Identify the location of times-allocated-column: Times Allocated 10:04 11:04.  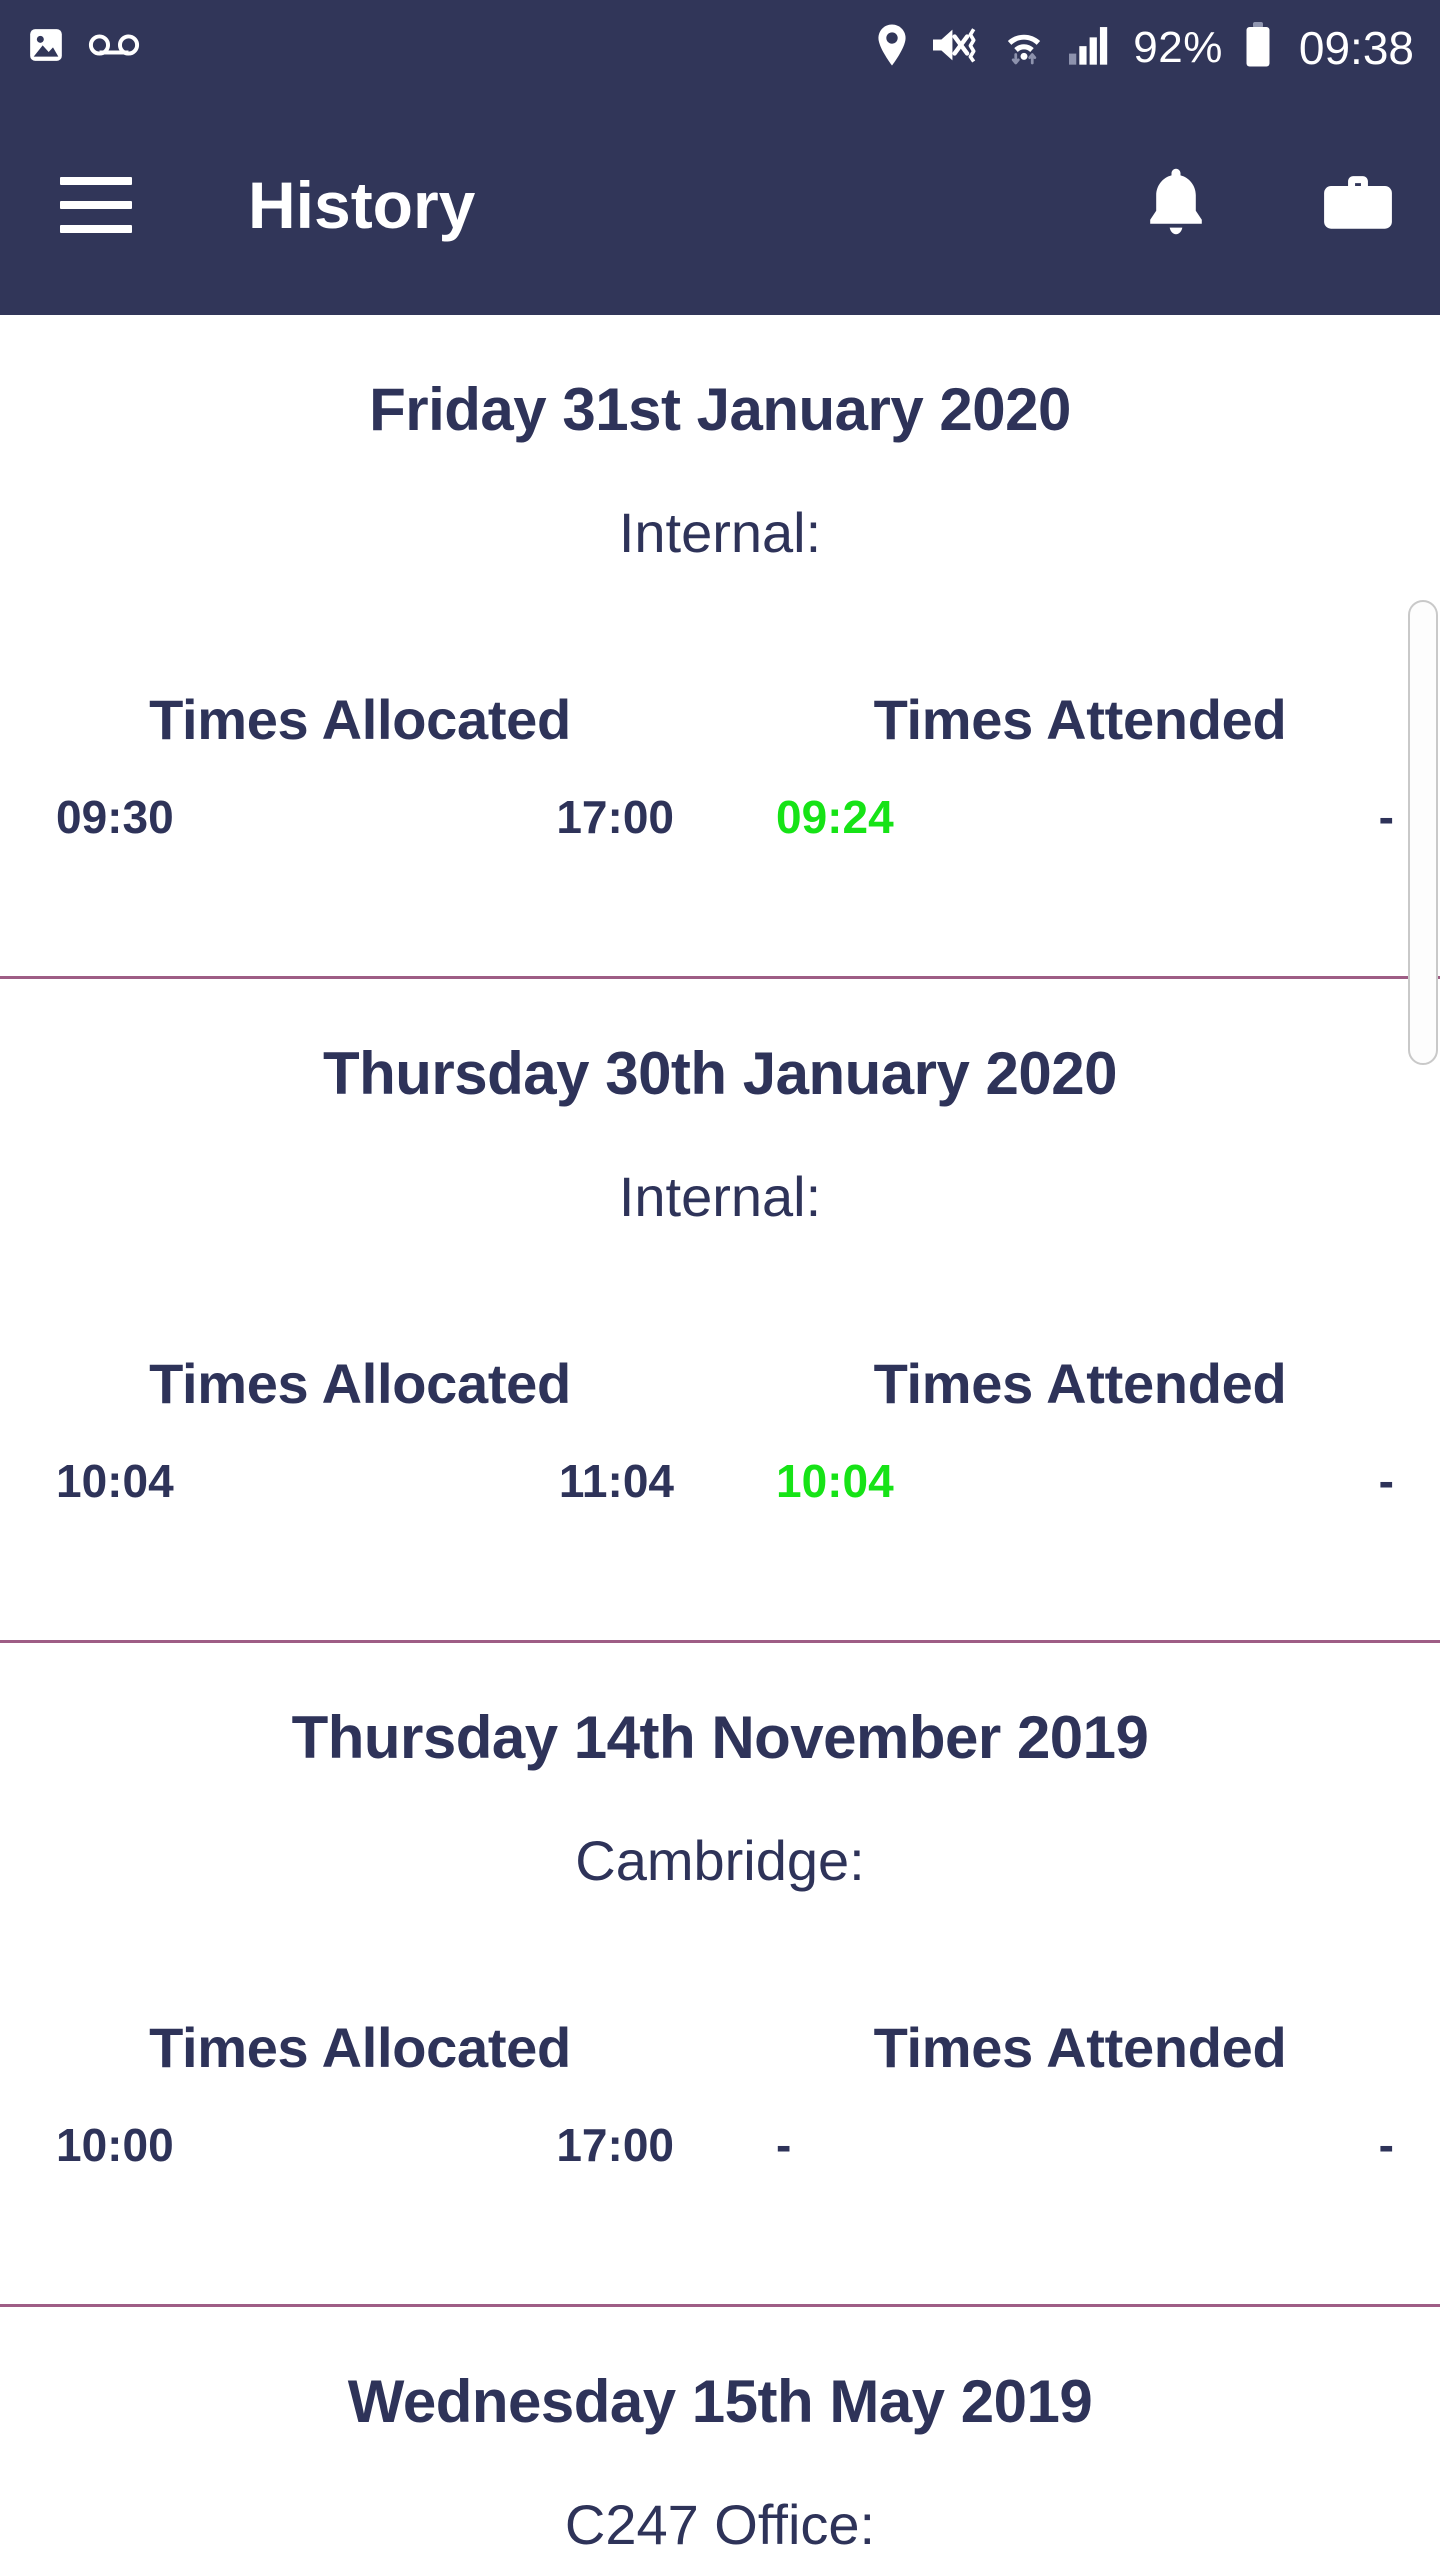
(360, 1429).